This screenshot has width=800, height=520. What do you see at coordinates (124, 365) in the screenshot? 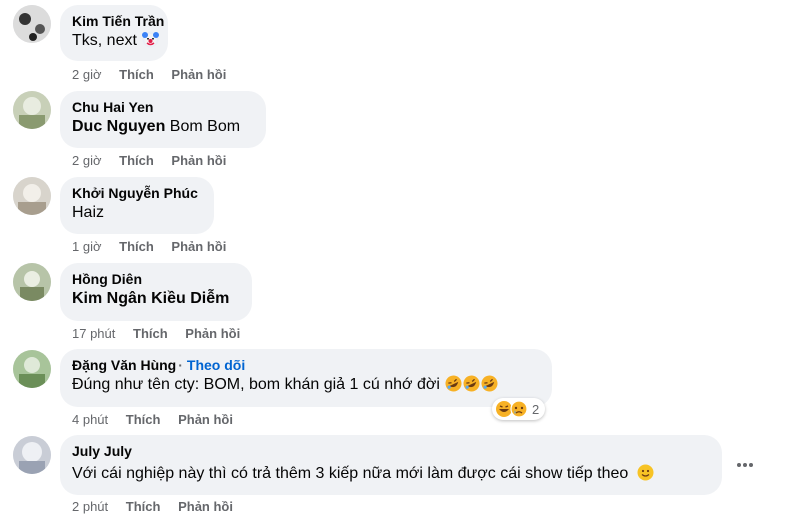
I see `comment-author: Đặng Văn Hùng` at bounding box center [124, 365].